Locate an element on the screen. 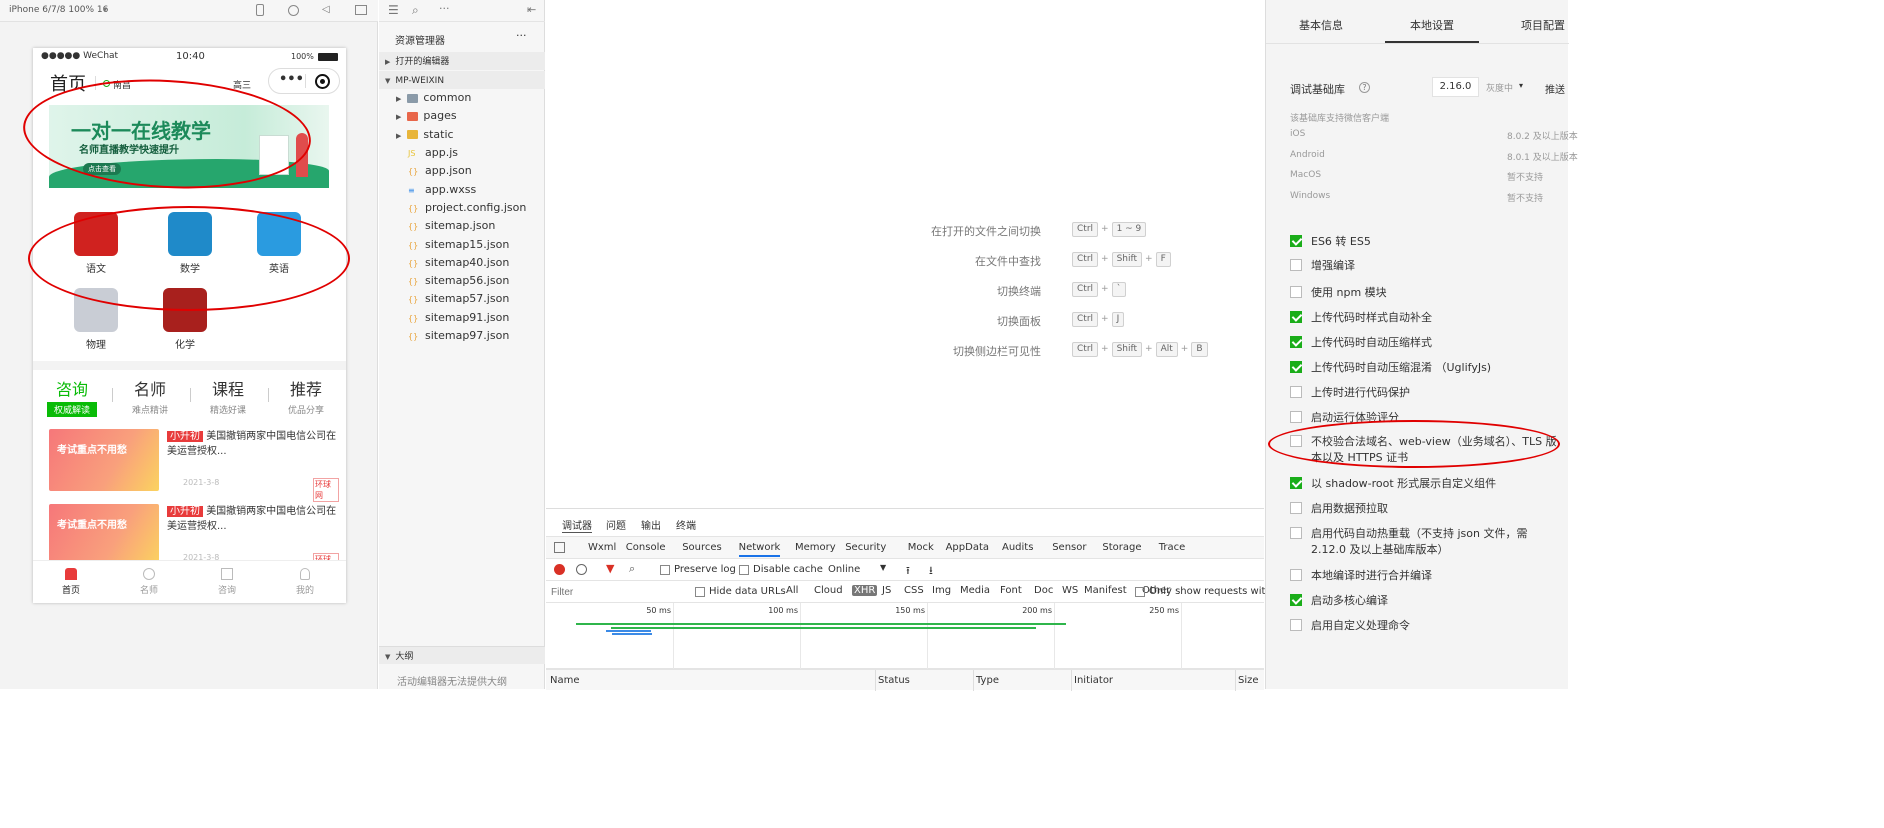 This screenshot has width=1884, height=828. file-item: JS app.js is located at coordinates (462, 153).